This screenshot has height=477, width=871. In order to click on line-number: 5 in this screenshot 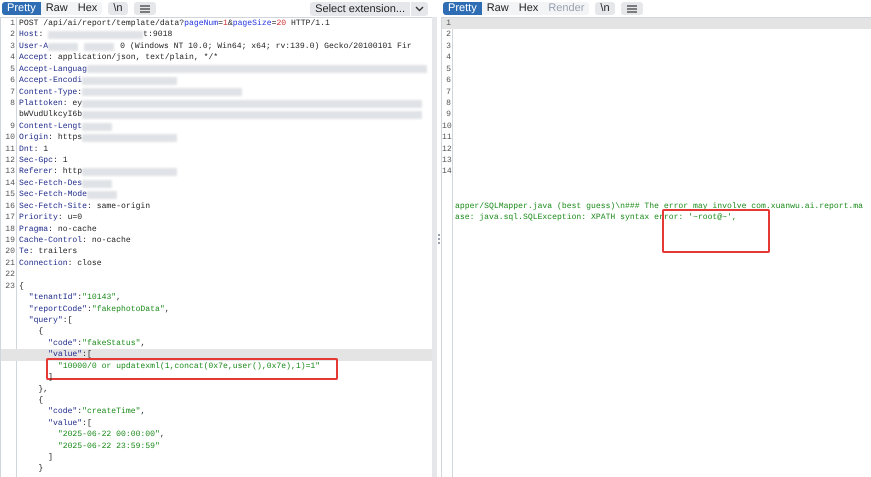, I will do `click(12, 69)`.